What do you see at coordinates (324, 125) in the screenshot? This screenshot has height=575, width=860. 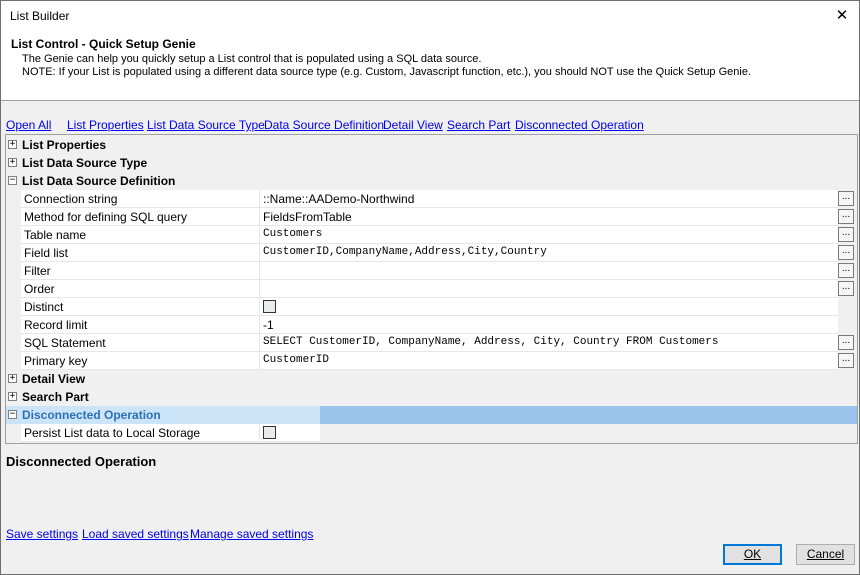 I see `data-source-definition-link: Data Source Definition` at bounding box center [324, 125].